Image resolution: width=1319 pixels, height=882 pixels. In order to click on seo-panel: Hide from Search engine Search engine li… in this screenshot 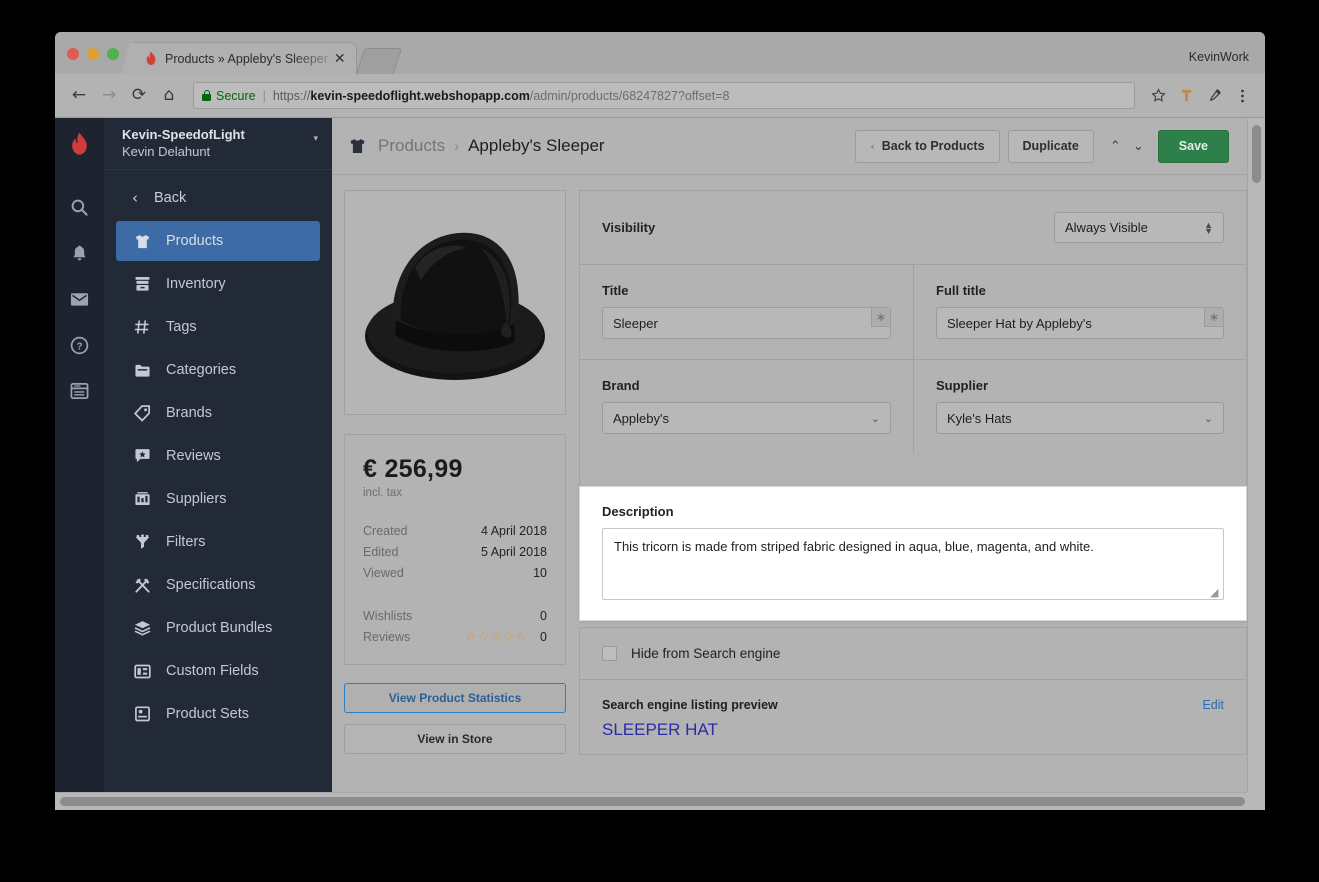, I will do `click(913, 691)`.